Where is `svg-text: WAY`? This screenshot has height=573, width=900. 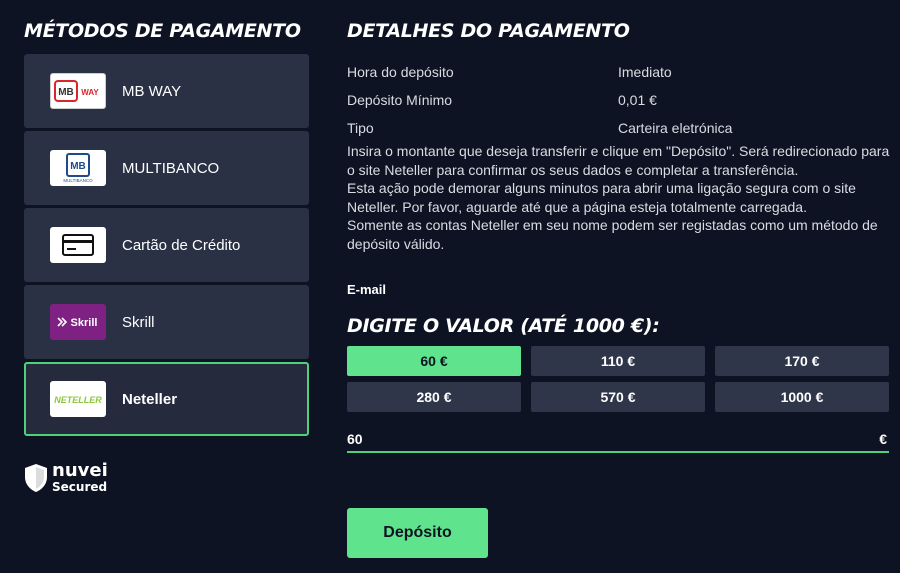
svg-text: WAY is located at coordinates (90, 92).